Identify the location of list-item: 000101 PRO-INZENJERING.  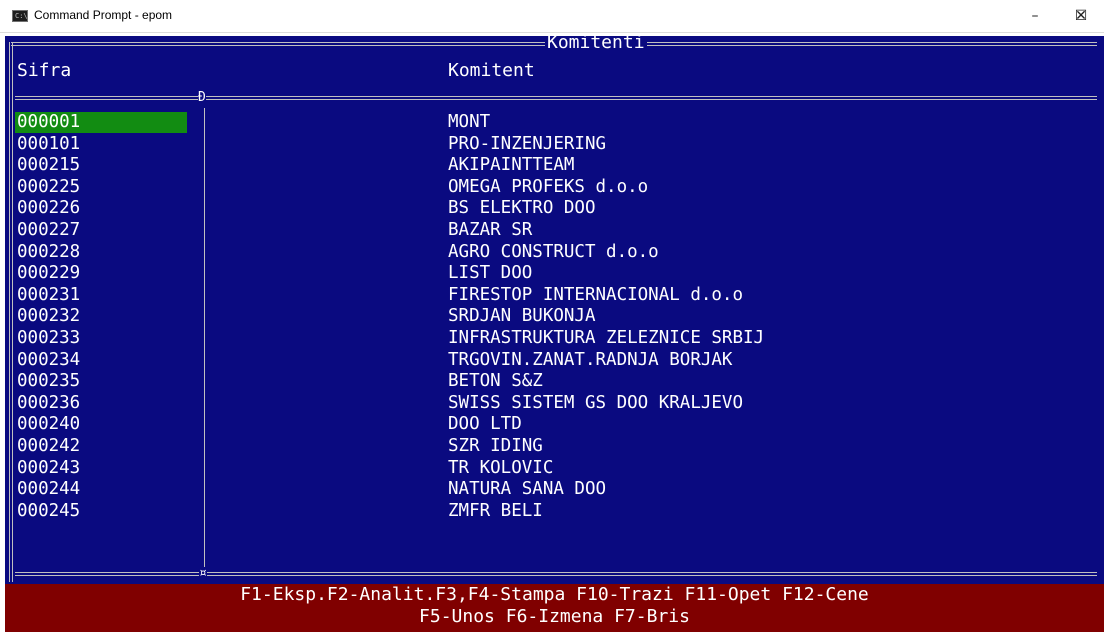
(554, 145).